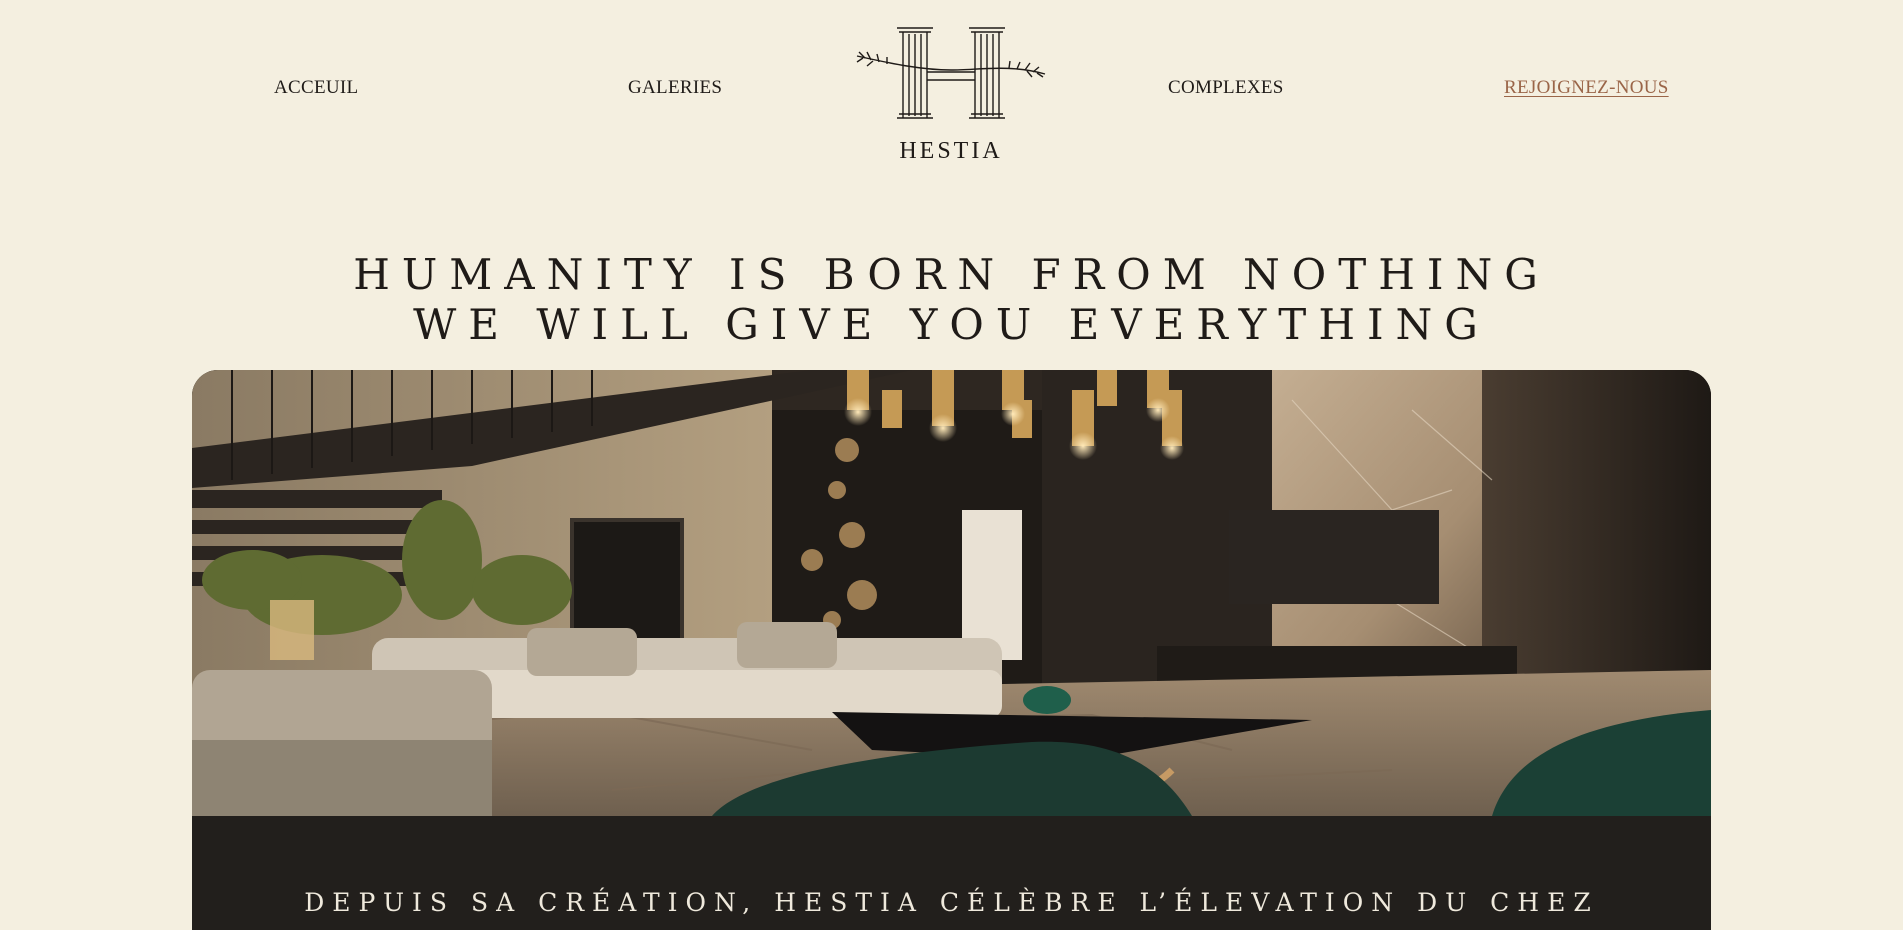 Image resolution: width=1903 pixels, height=930 pixels. Describe the element at coordinates (1226, 88) in the screenshot. I see `nav-link-complexes: COMPLEXES` at that location.